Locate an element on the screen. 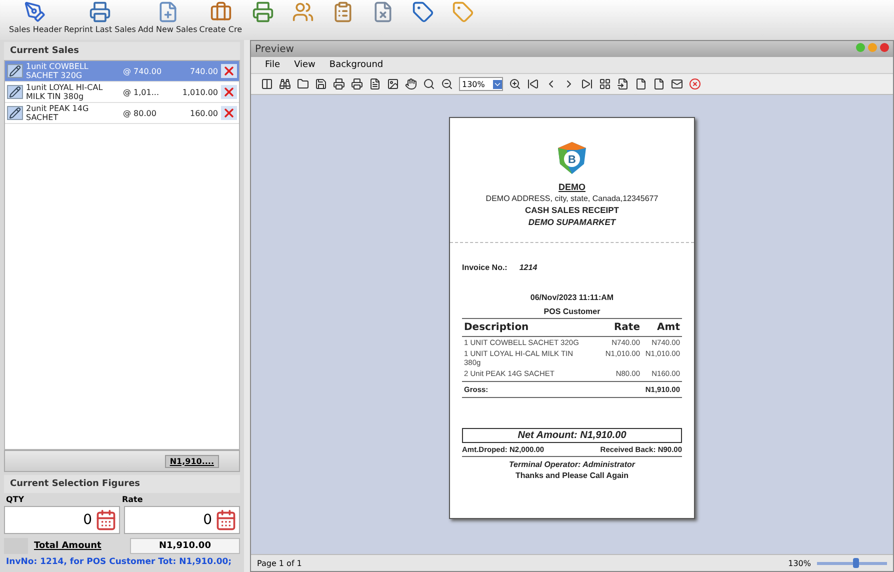 The height and width of the screenshot is (572, 894). hand-icon is located at coordinates (411, 84).